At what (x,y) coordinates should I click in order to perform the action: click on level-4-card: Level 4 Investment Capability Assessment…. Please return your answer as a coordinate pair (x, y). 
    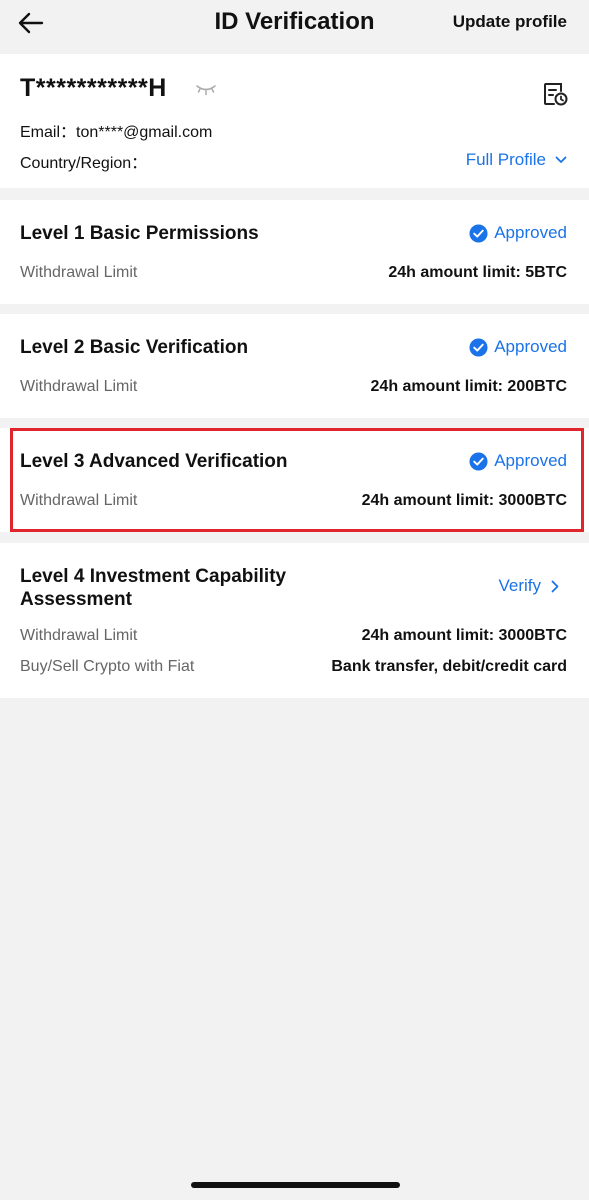
    Looking at the image, I should click on (294, 620).